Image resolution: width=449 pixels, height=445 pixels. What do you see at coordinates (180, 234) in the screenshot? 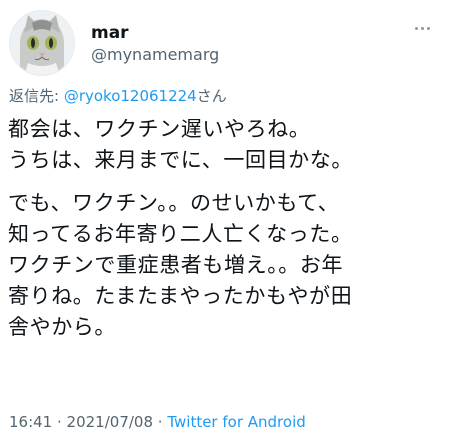
I see `tweet-line: 知ってるお年寄り二人亡くなった。` at bounding box center [180, 234].